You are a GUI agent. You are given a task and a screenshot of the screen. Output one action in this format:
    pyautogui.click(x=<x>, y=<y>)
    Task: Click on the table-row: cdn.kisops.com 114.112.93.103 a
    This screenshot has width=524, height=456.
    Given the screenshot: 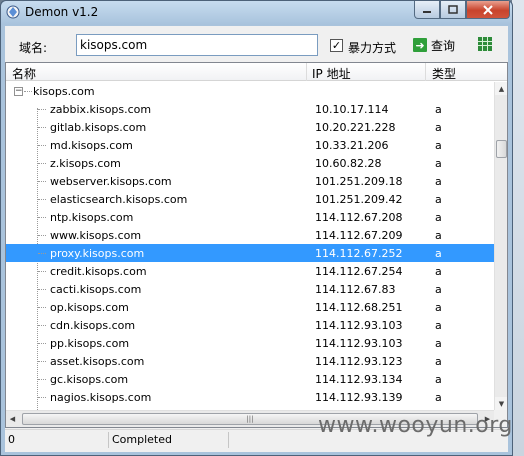 What is the action you would take?
    pyautogui.click(x=250, y=325)
    